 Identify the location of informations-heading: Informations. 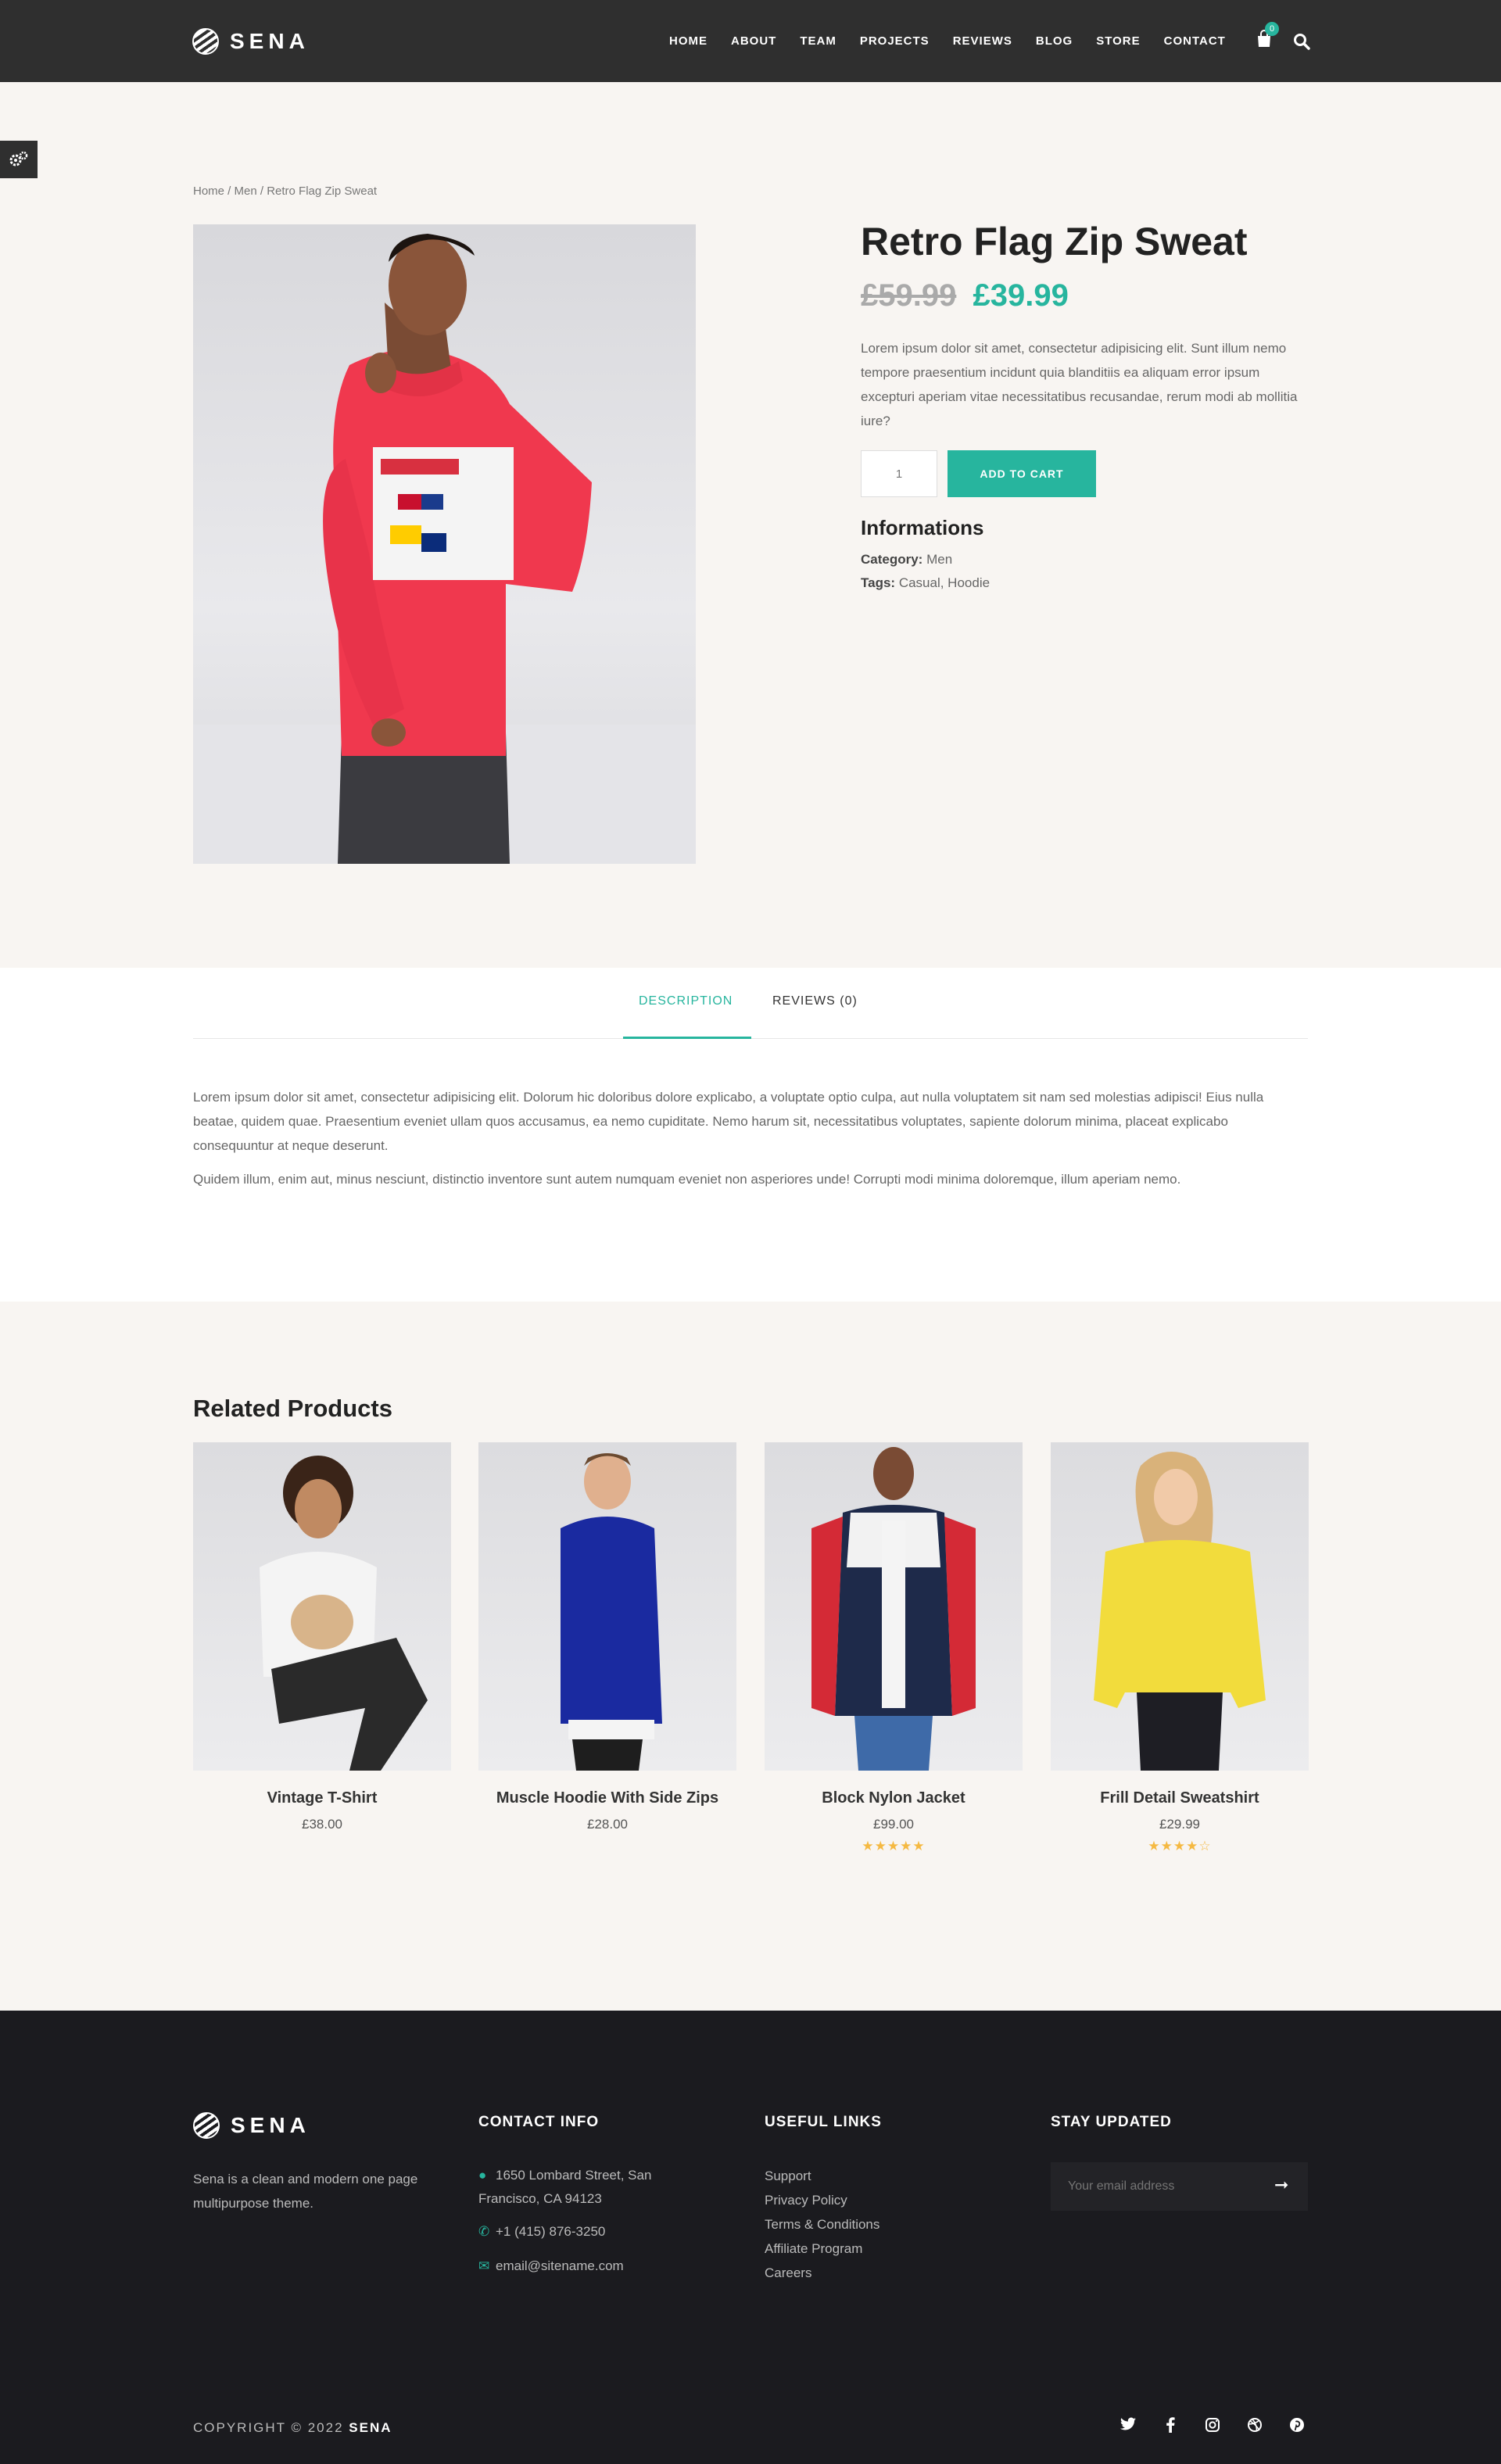
(922, 527).